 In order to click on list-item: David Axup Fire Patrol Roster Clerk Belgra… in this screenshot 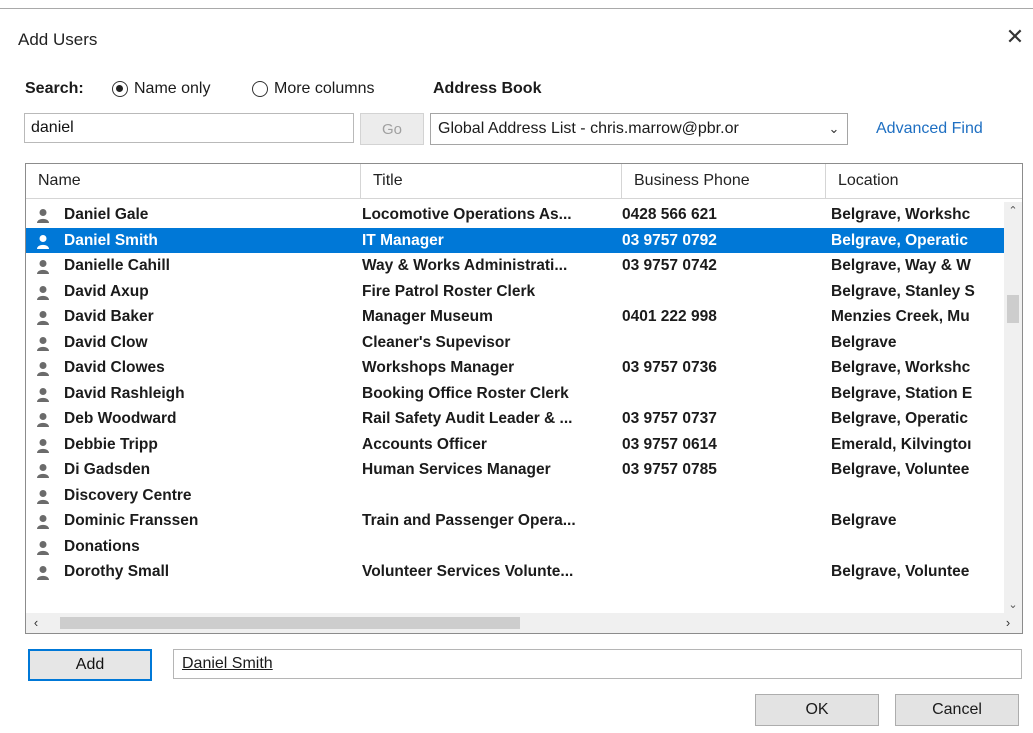, I will do `click(515, 292)`.